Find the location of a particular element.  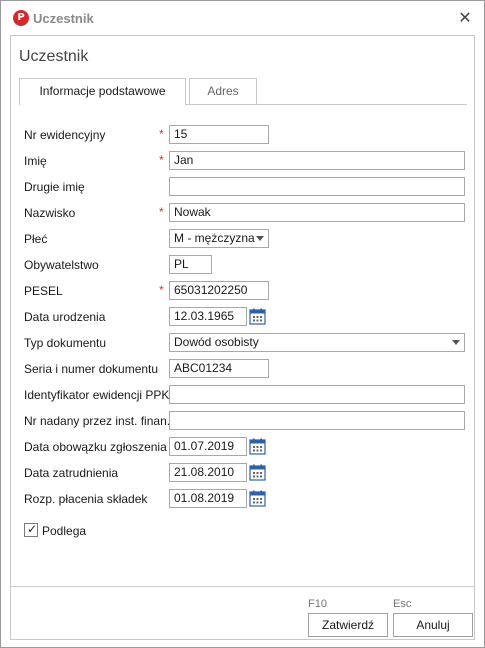

title-bar: P Uczestnik ✕ is located at coordinates (242, 18).